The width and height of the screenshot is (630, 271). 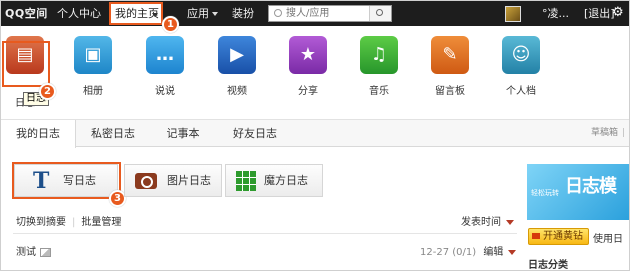 I want to click on nav-apps-label: 应用, so click(x=198, y=13).